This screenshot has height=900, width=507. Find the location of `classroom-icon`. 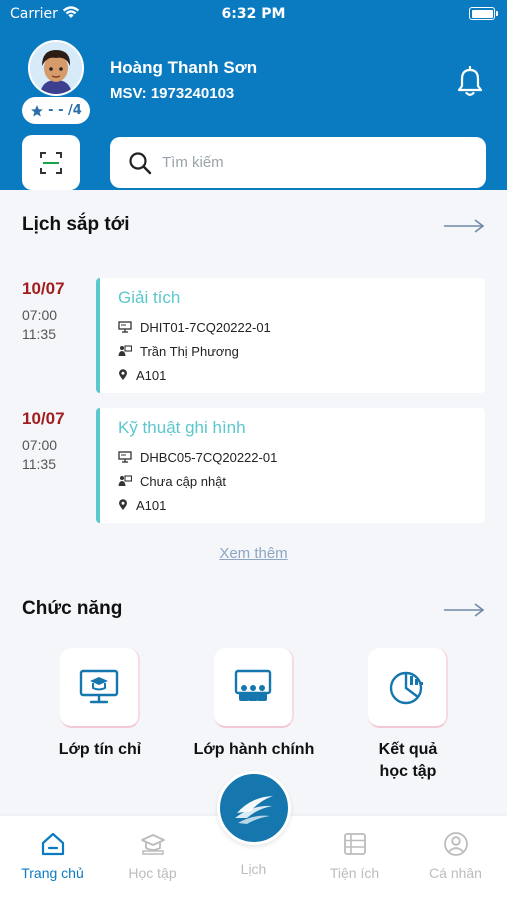

classroom-icon is located at coordinates (253, 685).